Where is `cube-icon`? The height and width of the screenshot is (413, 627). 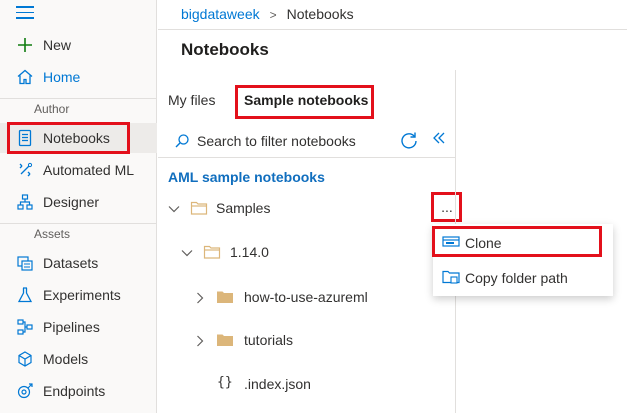
cube-icon is located at coordinates (25, 359).